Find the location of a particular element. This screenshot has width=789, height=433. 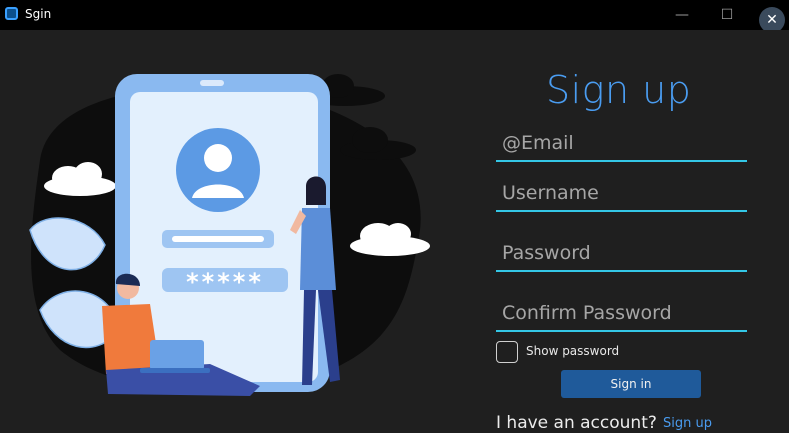

title-bar: Sgin — ☐ ✕ is located at coordinates (394, 16).